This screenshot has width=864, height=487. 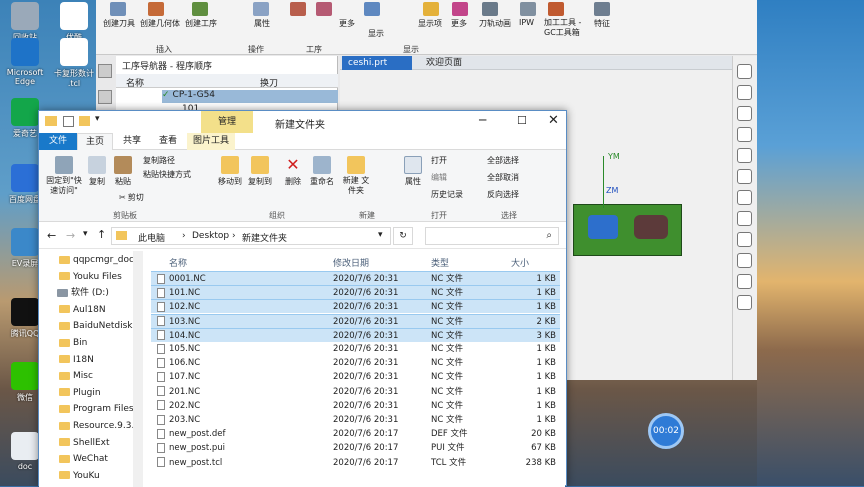 What do you see at coordinates (101, 234) in the screenshot?
I see `up-icon: ↑` at bounding box center [101, 234].